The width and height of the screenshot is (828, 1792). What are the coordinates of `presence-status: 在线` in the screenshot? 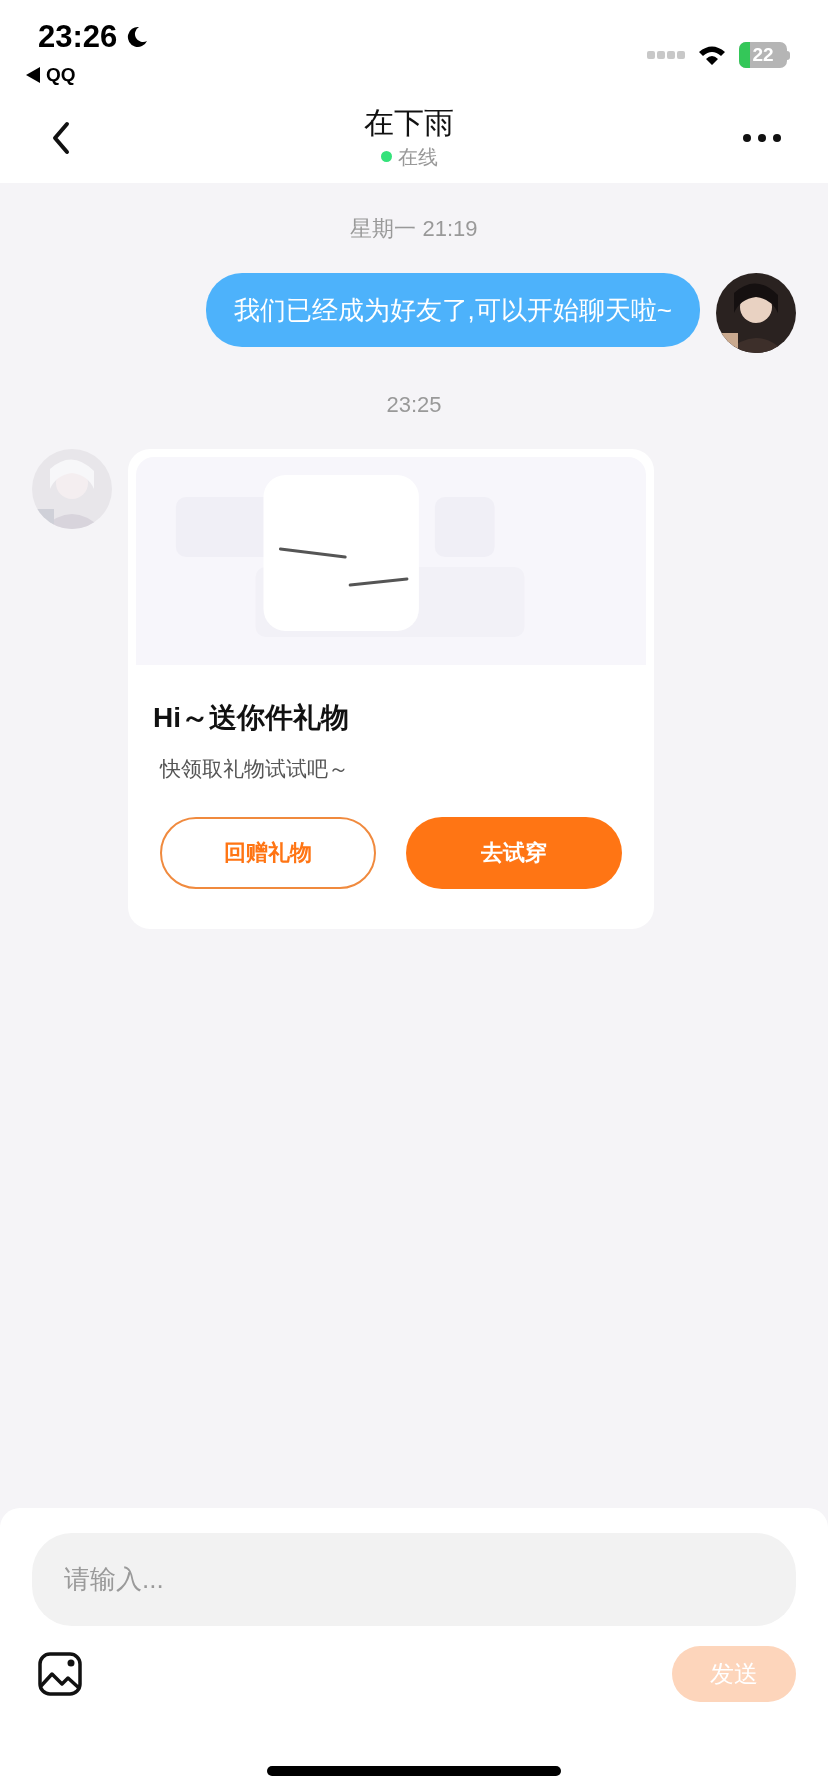 It's located at (417, 157).